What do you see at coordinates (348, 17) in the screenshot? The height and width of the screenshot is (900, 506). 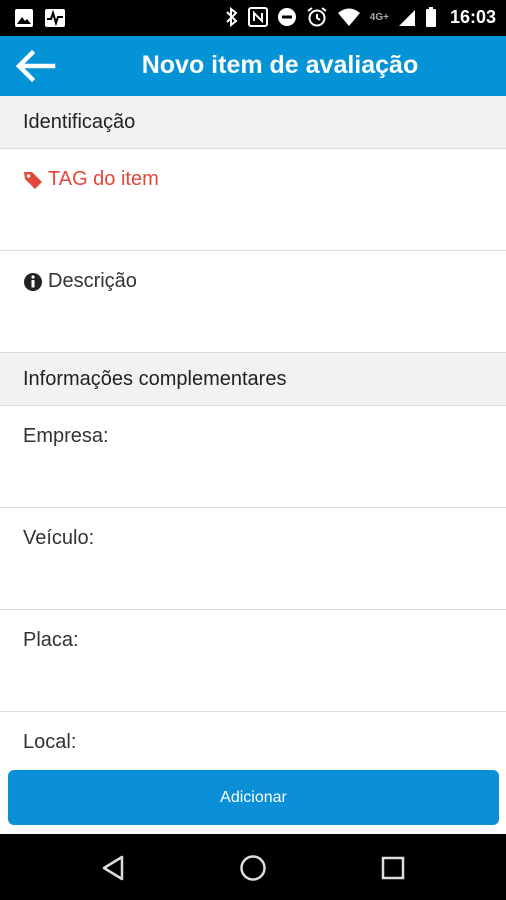 I see `wifi-icon` at bounding box center [348, 17].